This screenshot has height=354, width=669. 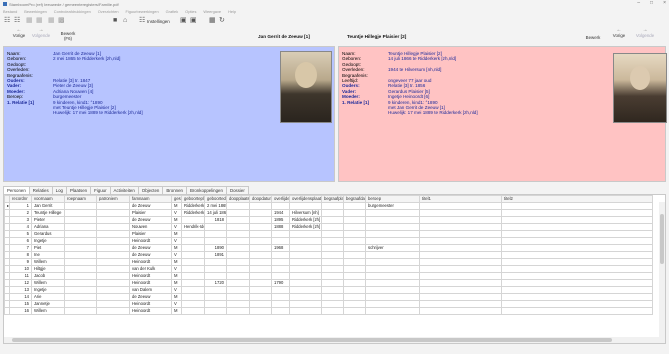 I want to click on column-header: overlijdensplaats, so click(x=305, y=199).